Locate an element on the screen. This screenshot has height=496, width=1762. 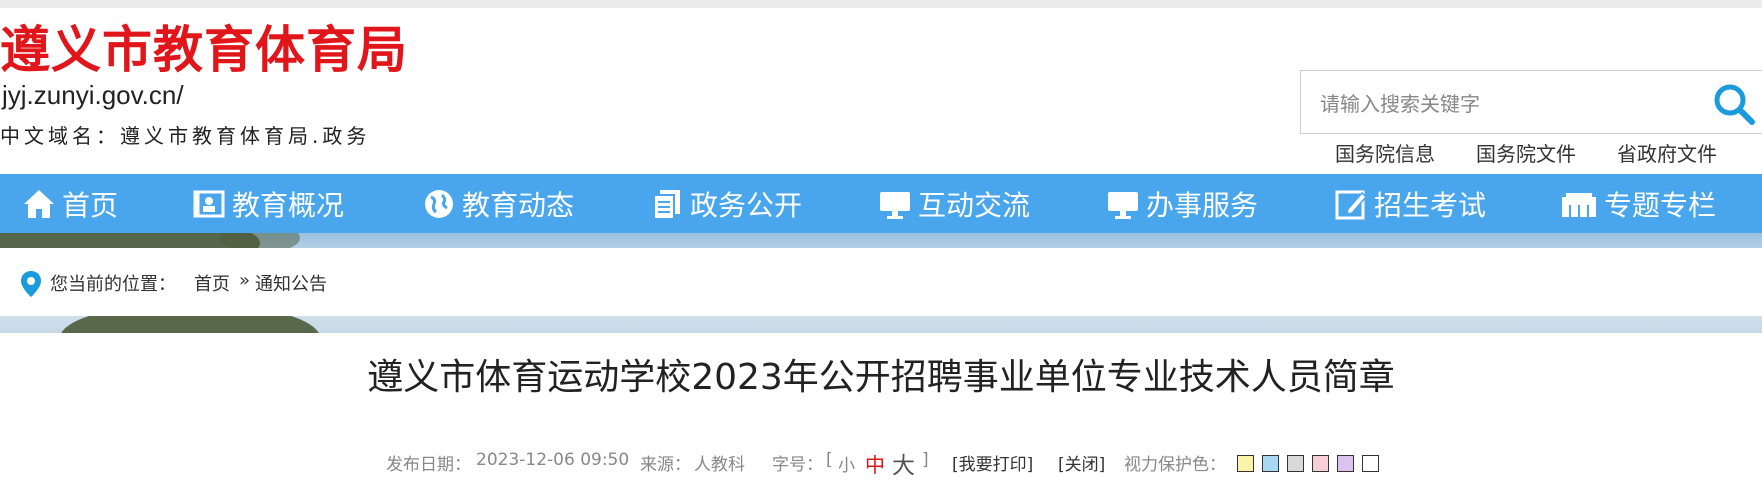
close-link: [关闭] is located at coordinates (1081, 462).